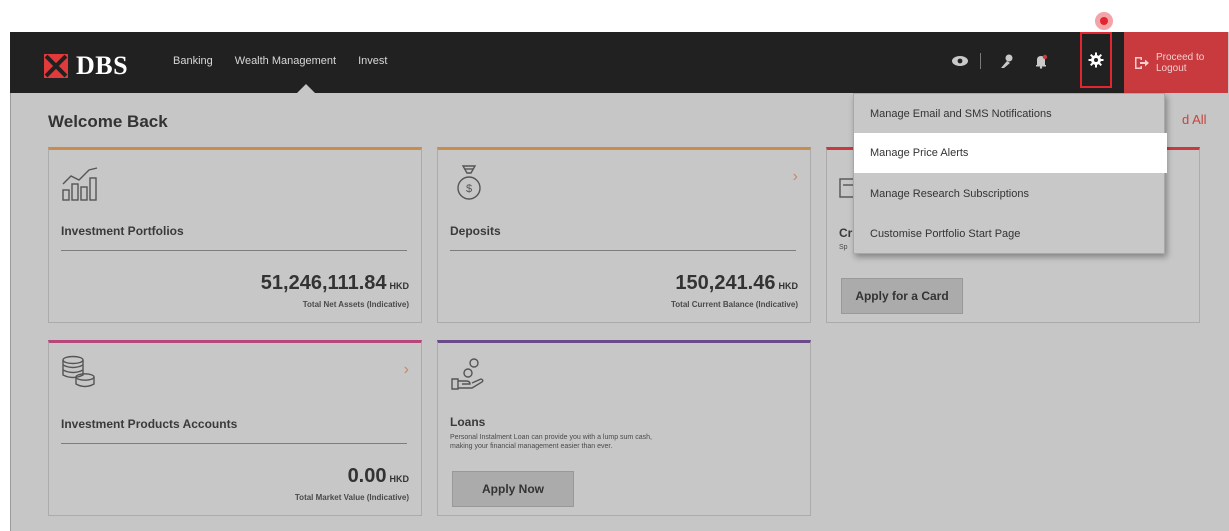 This screenshot has height=531, width=1229. Describe the element at coordinates (367, 476) in the screenshot. I see `amount-value: 0.00` at that location.